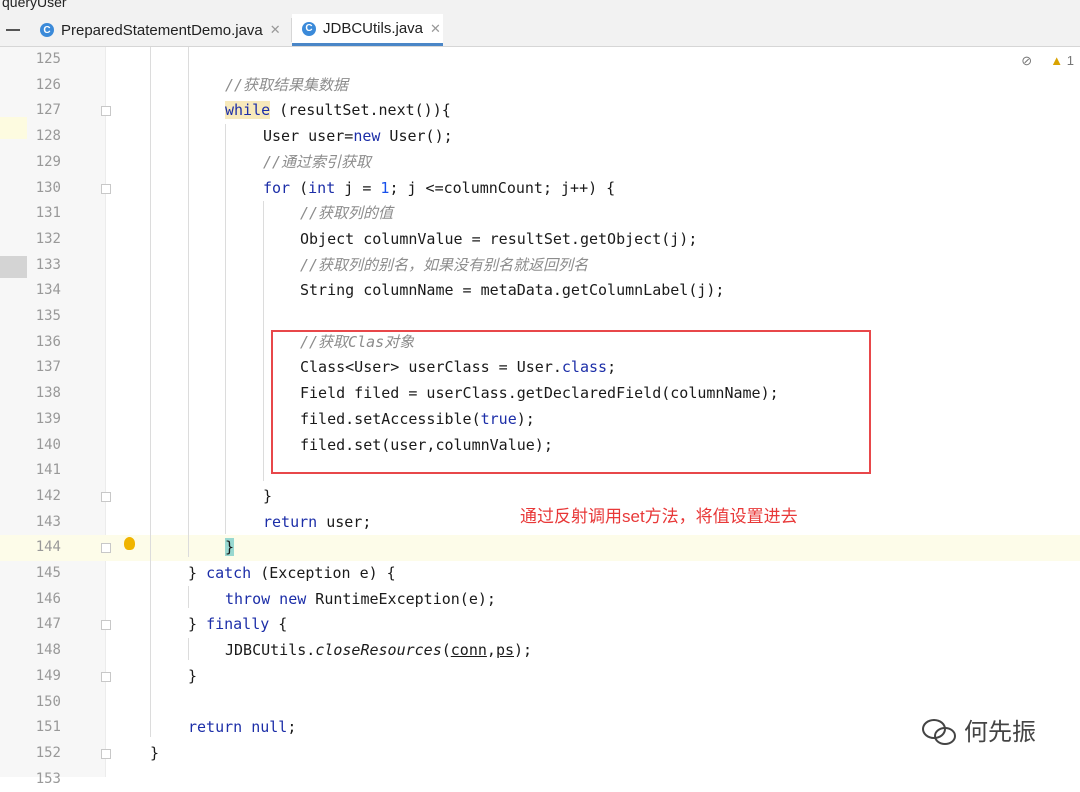 This screenshot has width=1080, height=792. Describe the element at coordinates (540, 163) in the screenshot. I see `code-line: 129 //通过索引获取` at that location.